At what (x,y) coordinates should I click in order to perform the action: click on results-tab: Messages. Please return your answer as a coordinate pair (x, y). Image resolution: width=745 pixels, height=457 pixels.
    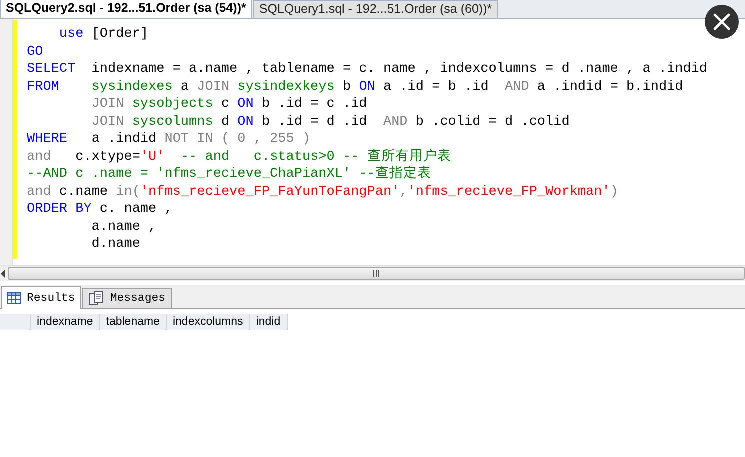
    Looking at the image, I should click on (127, 298).